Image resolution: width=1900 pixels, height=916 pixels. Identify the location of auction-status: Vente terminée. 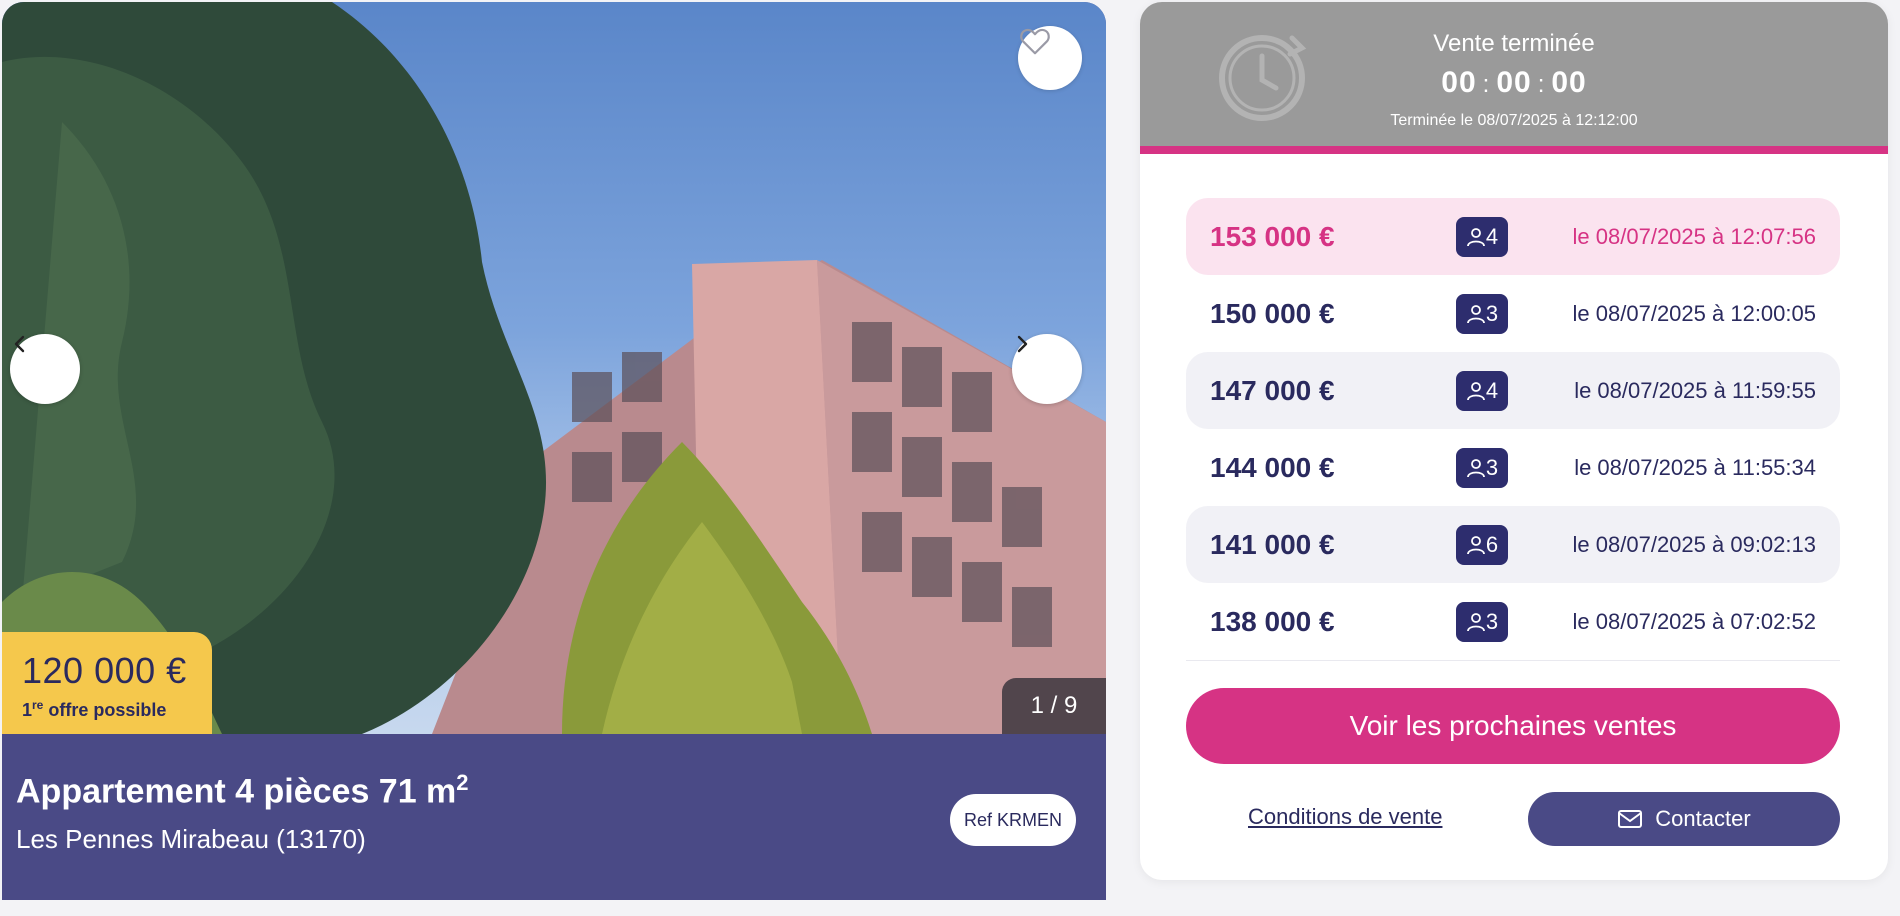
(1514, 43).